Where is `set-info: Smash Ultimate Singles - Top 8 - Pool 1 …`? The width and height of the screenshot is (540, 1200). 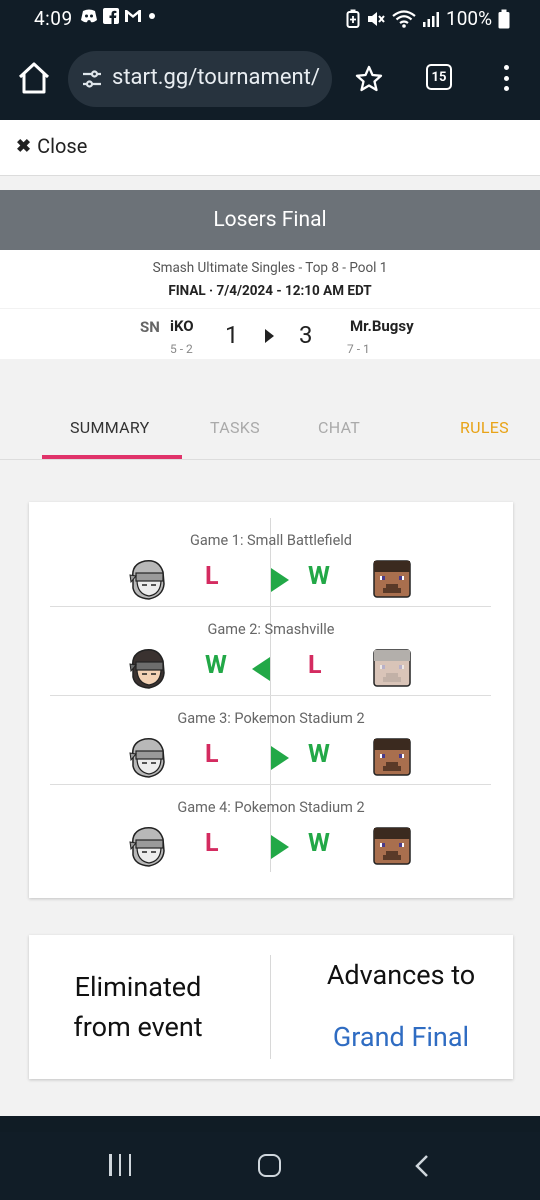 set-info: Smash Ultimate Singles - Top 8 - Pool 1 … is located at coordinates (270, 279).